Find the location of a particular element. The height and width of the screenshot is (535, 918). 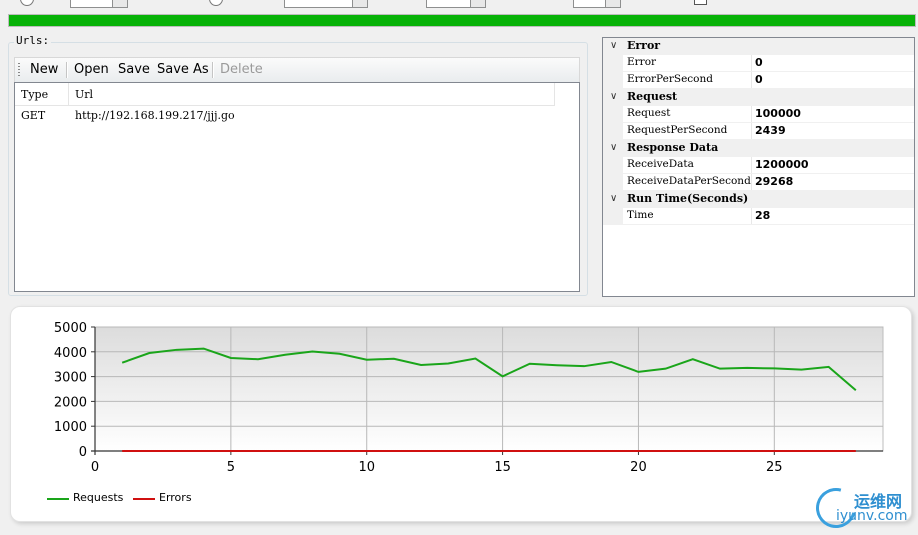

progress-bar is located at coordinates (462, 20).